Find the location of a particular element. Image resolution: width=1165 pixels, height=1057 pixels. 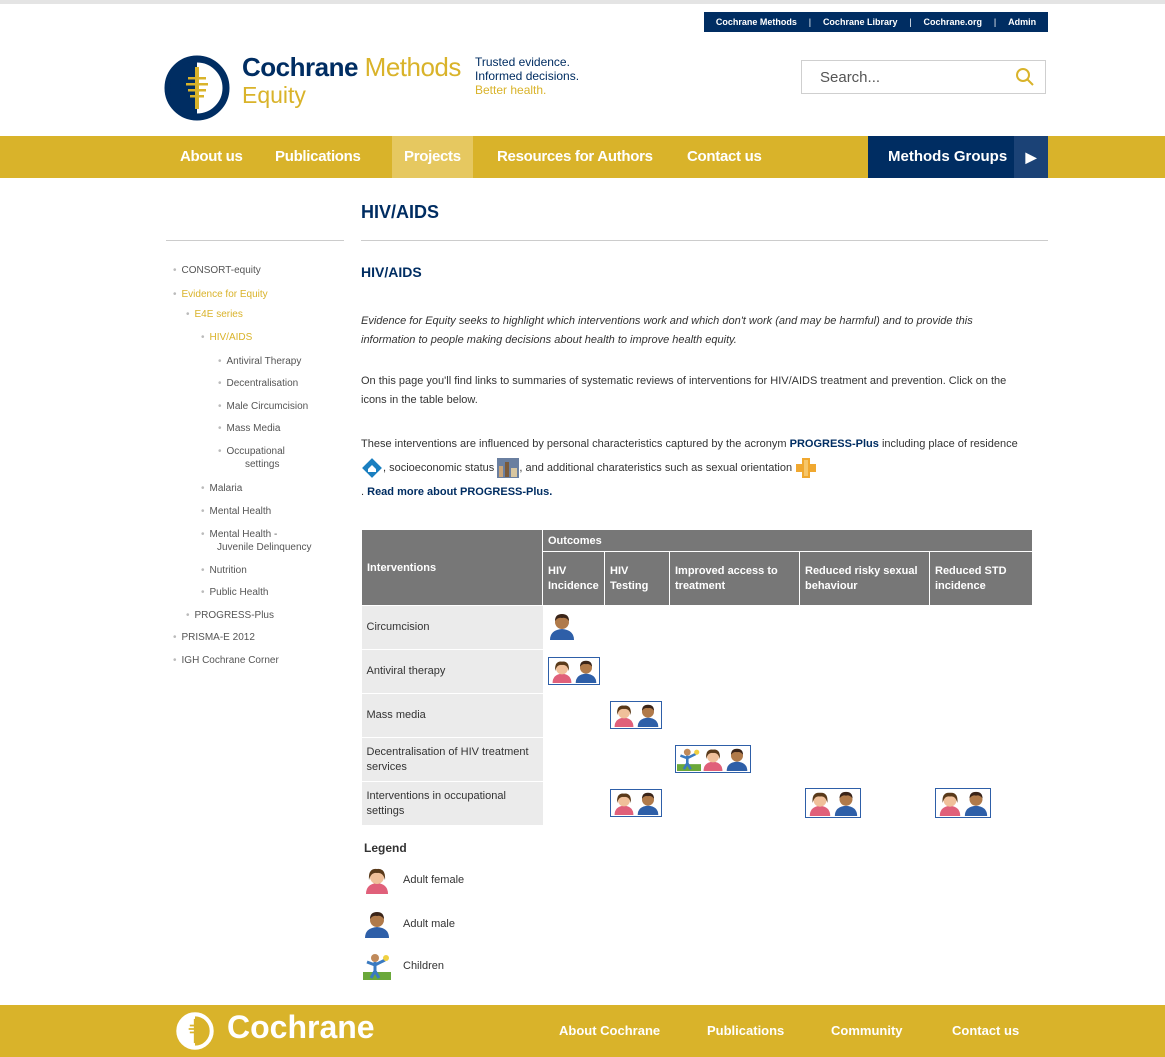

util-link-cochrane-library: Cochrane Library is located at coordinates (860, 22).